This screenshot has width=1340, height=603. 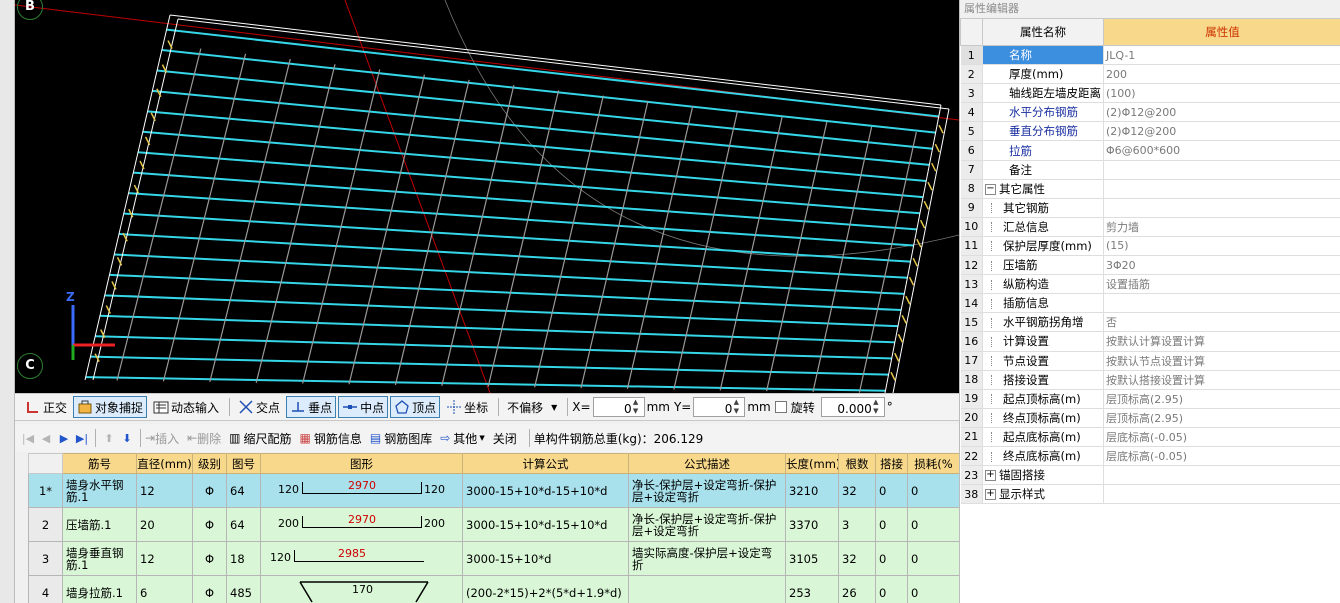 What do you see at coordinates (891, 589) in the screenshot?
I see `lap-cell: 0` at bounding box center [891, 589].